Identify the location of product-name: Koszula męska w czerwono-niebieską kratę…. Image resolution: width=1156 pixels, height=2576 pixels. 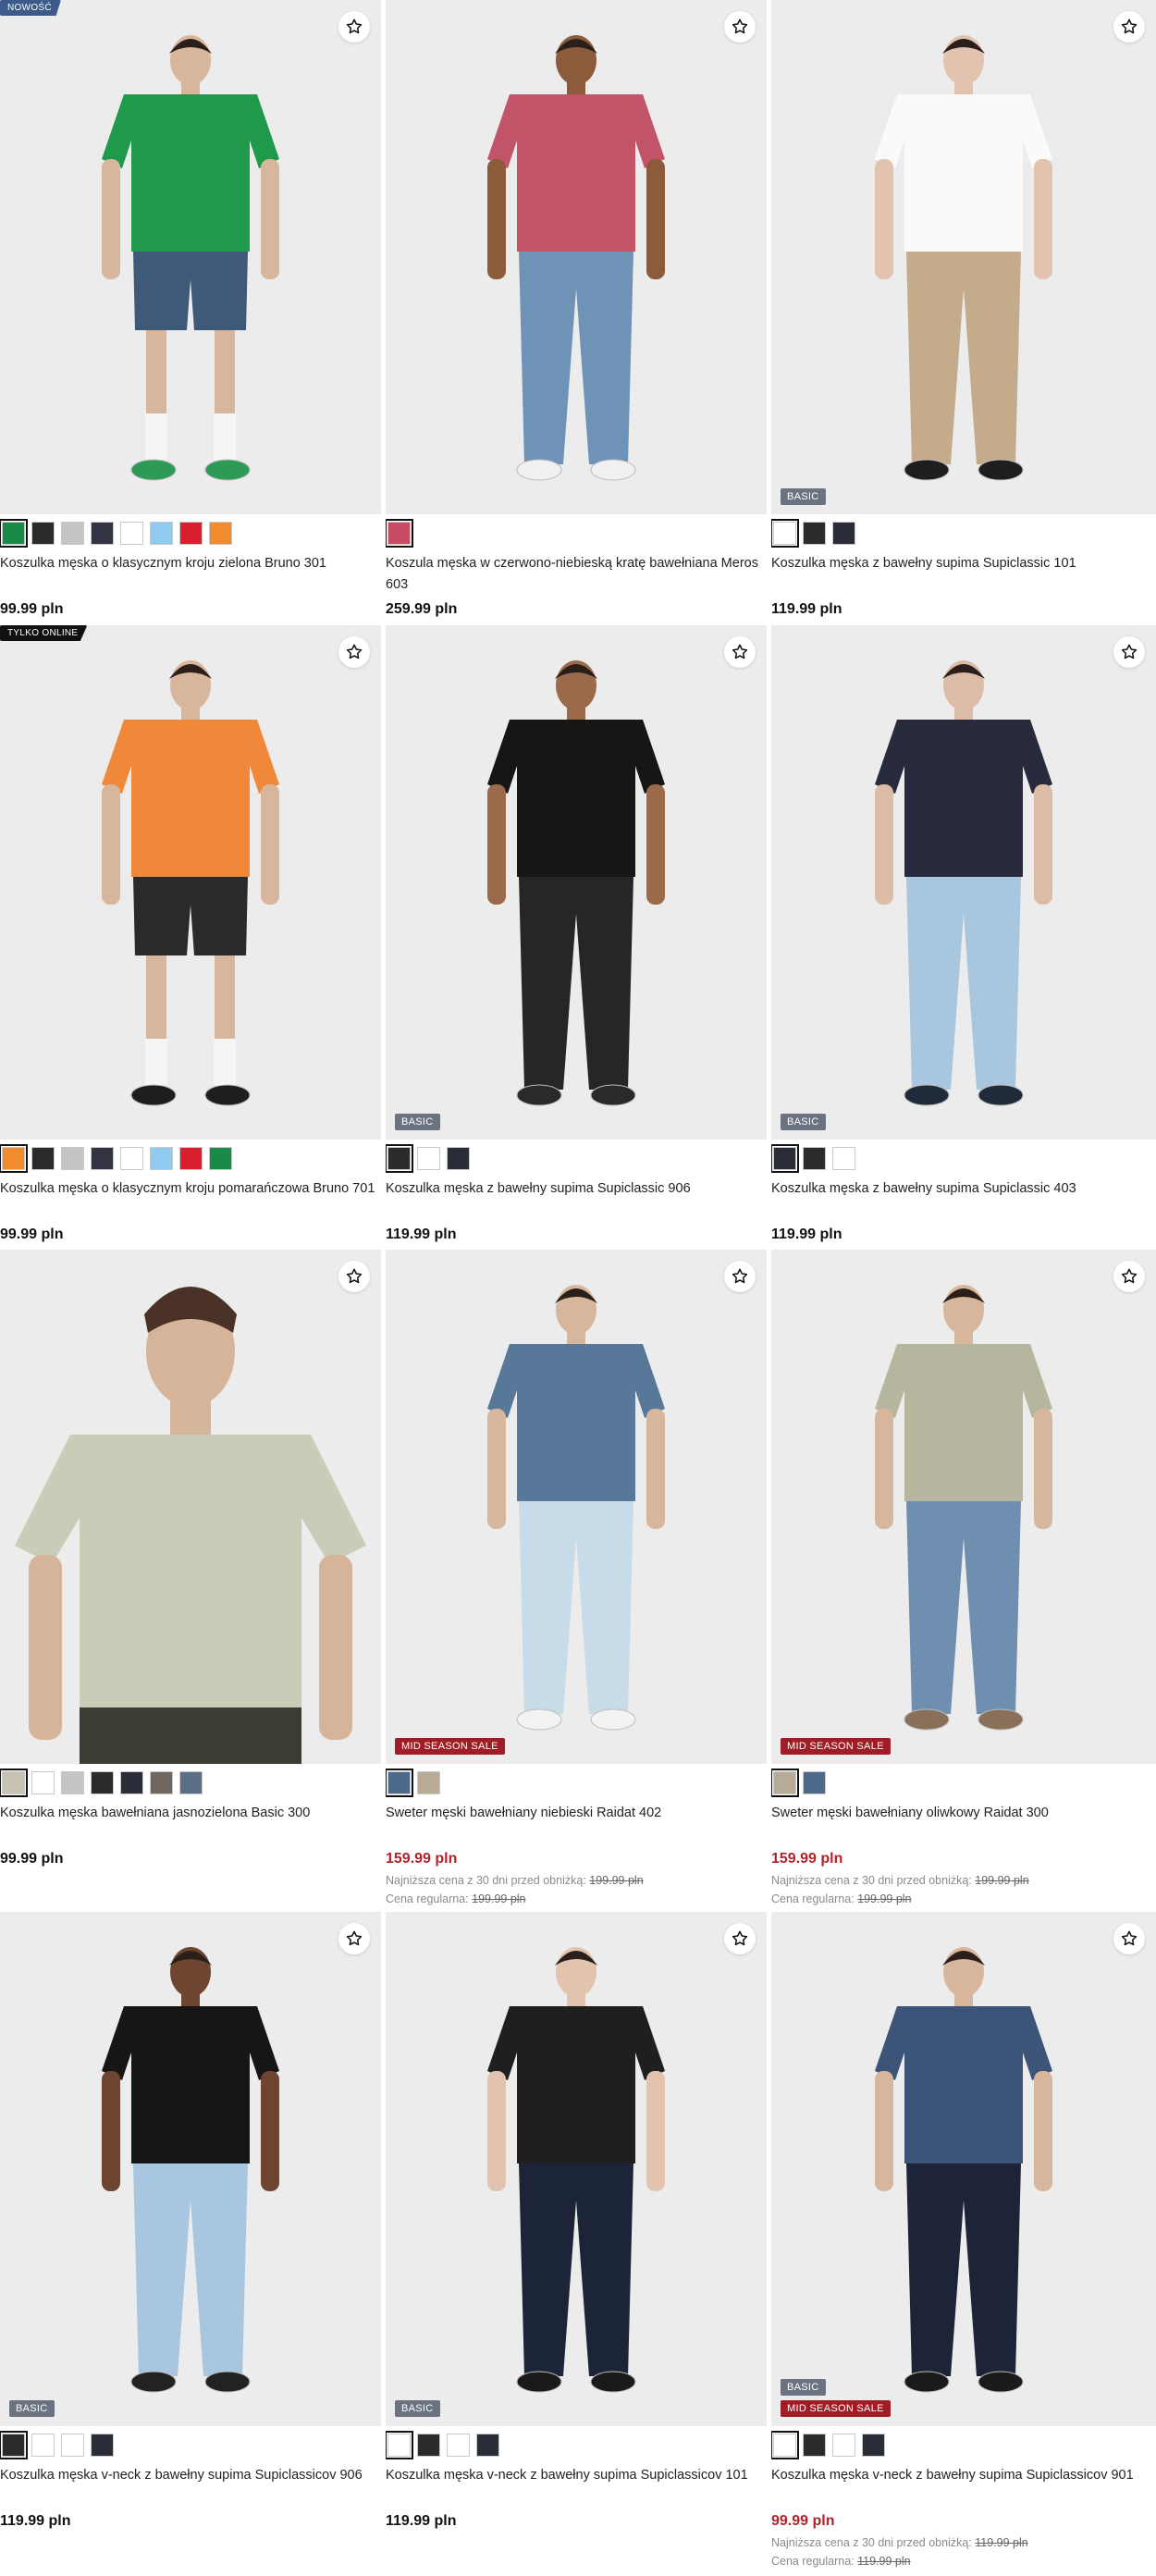
(576, 574).